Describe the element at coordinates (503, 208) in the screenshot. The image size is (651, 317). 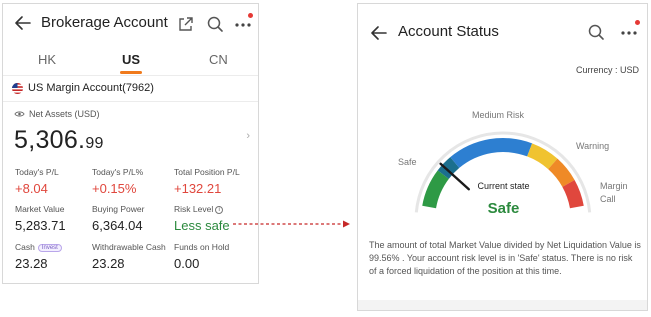
I see `current-state-value: Safe` at that location.